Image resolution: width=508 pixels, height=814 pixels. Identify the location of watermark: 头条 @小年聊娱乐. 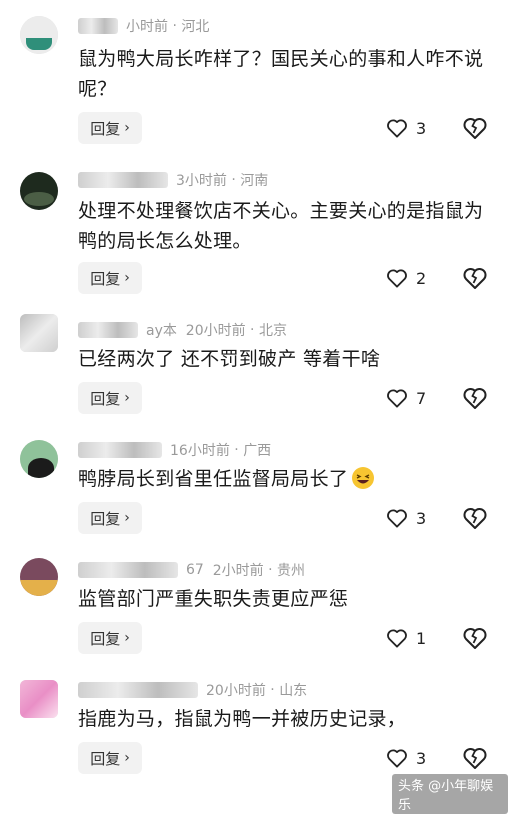
(450, 794).